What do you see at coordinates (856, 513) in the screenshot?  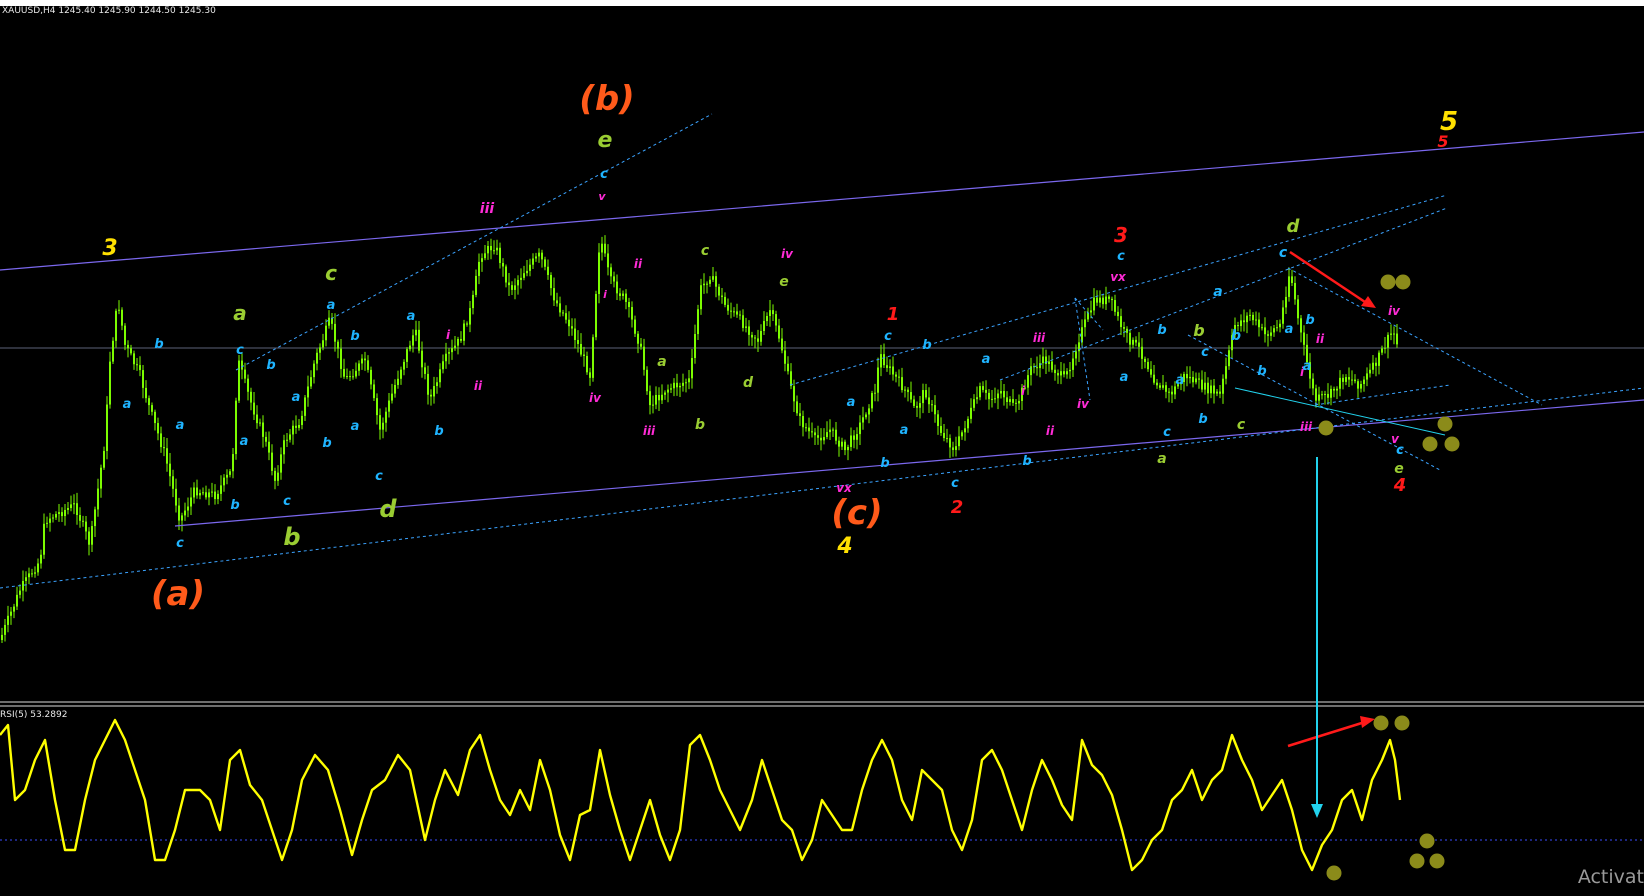 I see `wave-label: (c)` at bounding box center [856, 513].